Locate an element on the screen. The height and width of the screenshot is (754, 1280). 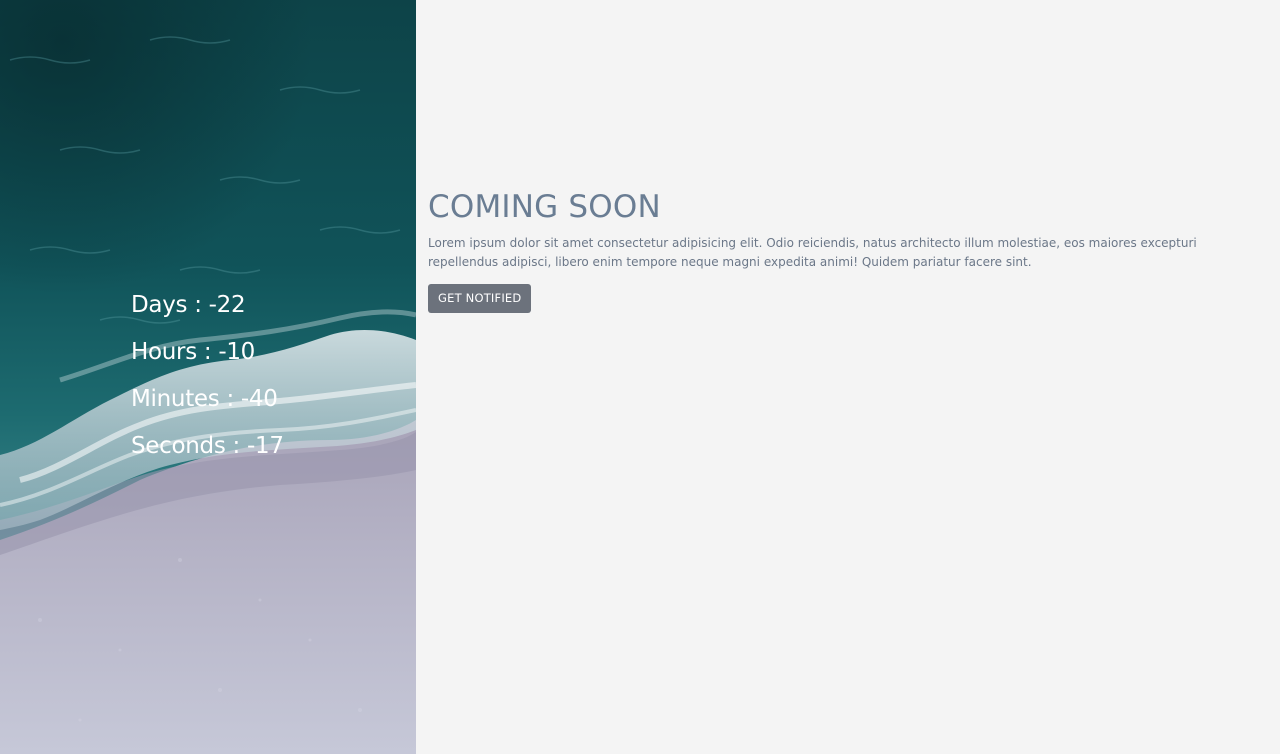
countdown-minutes: Minutes : -40 is located at coordinates (204, 399).